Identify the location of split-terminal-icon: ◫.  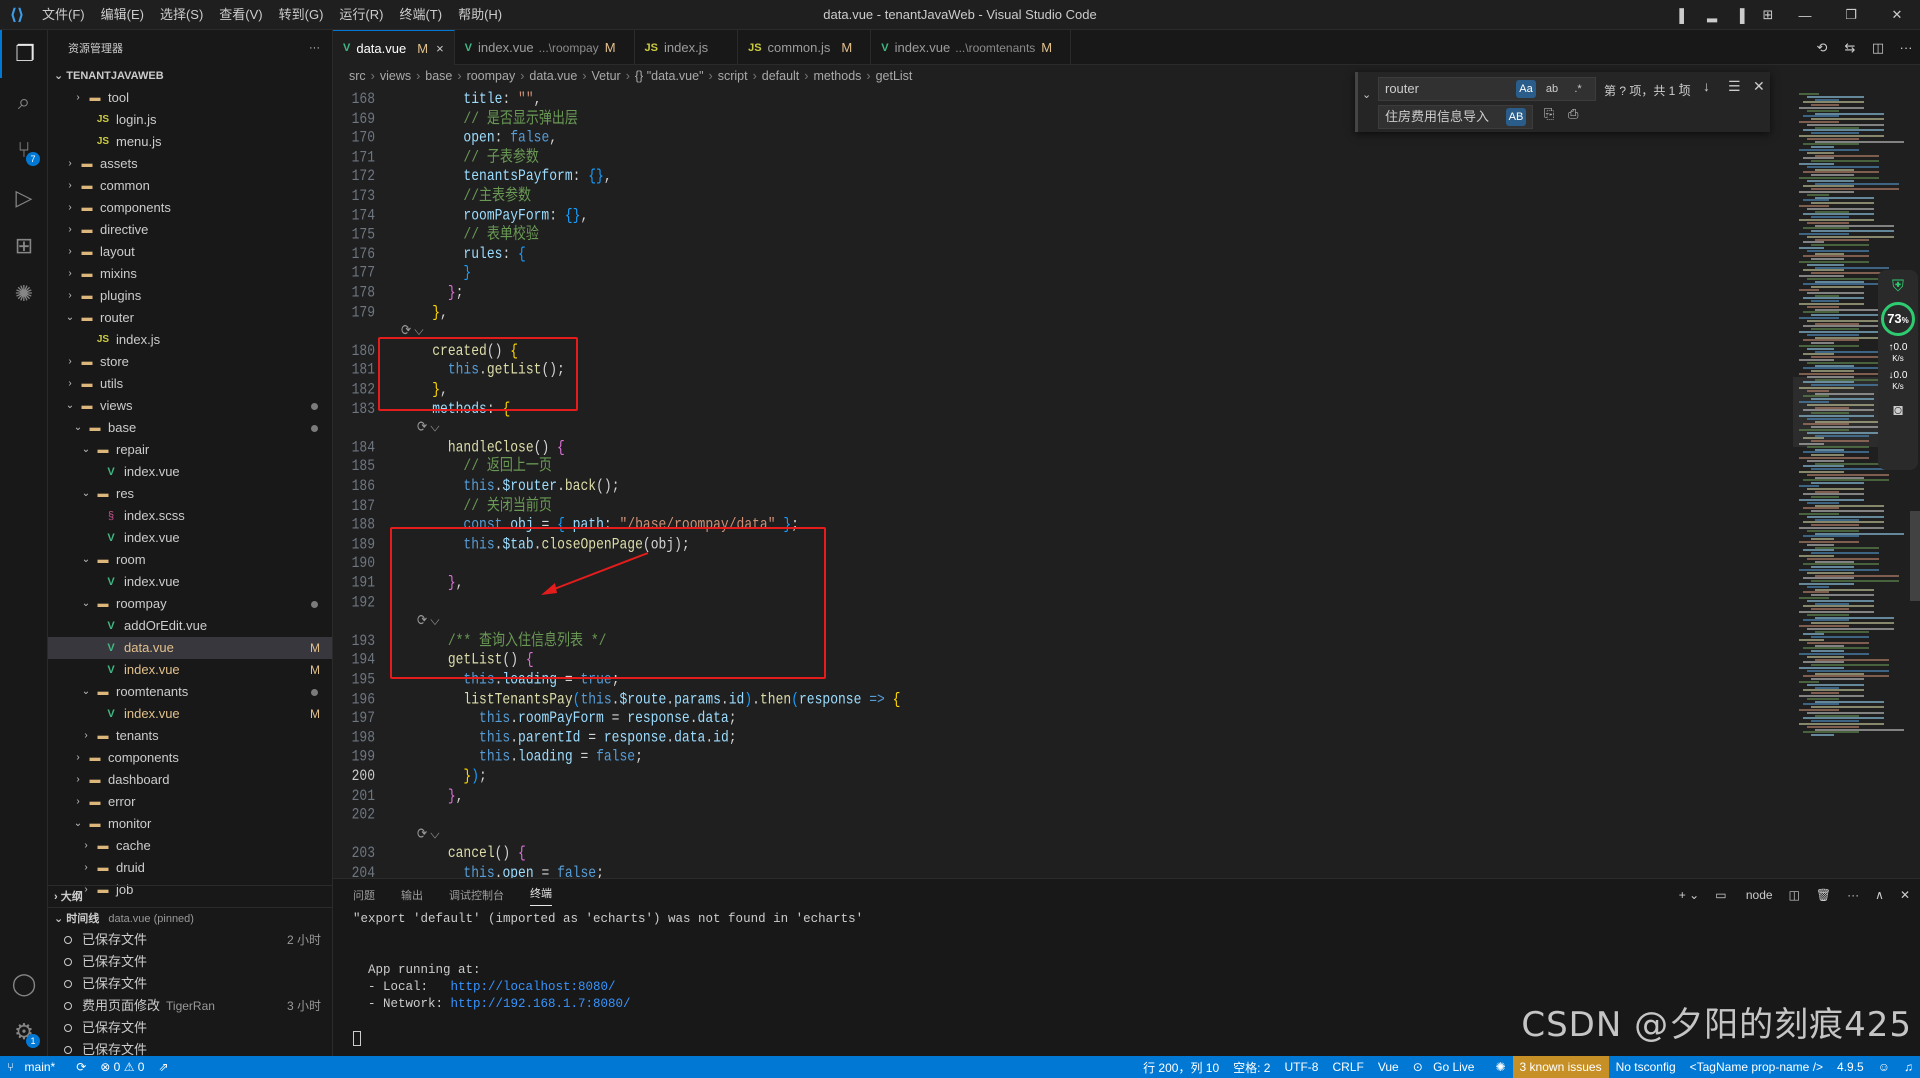
(1794, 895).